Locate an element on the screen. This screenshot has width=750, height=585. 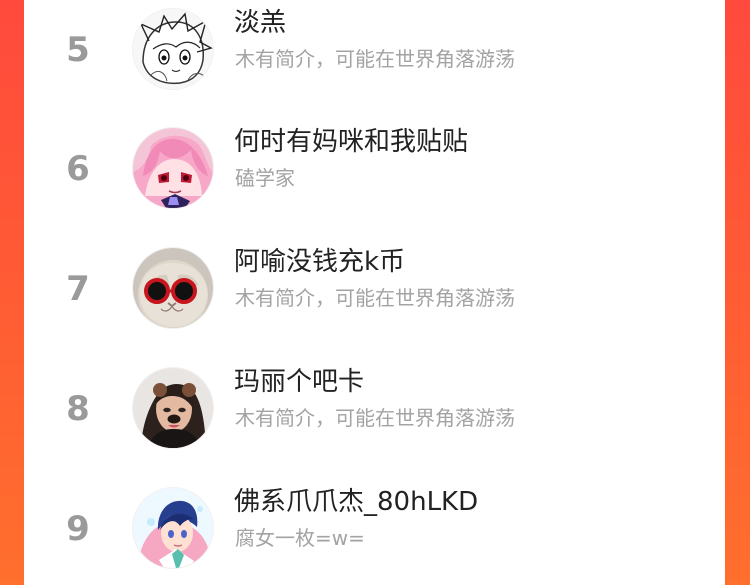
sketch-character-avatar is located at coordinates (173, 49).